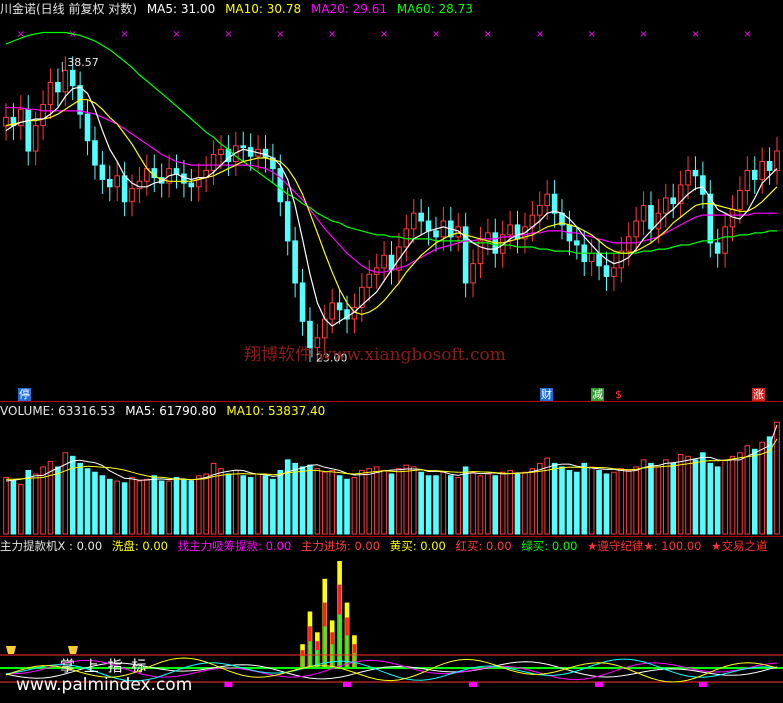 The height and width of the screenshot is (703, 783). Describe the element at coordinates (391, 453) in the screenshot. I see `volume-ma5-line` at that location.